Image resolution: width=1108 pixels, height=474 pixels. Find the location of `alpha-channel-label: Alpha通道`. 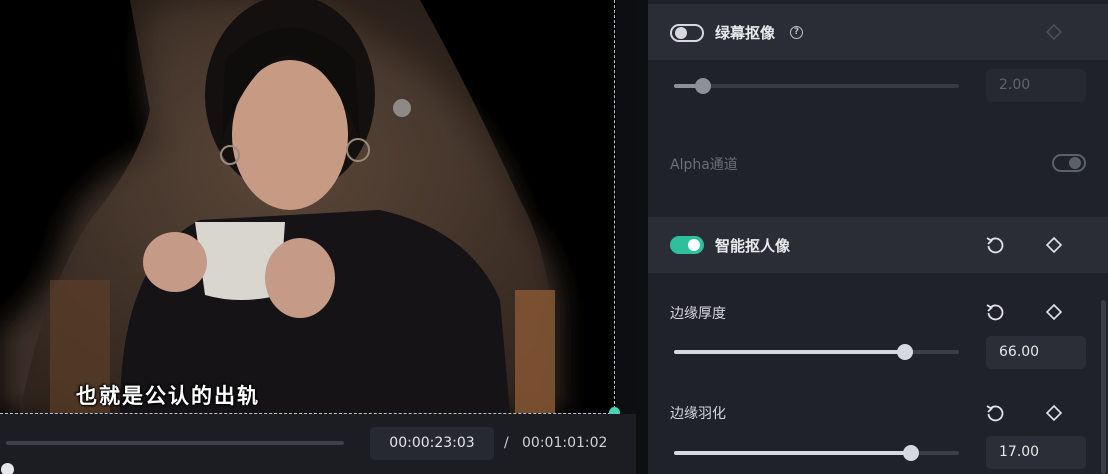

alpha-channel-label: Alpha通道 is located at coordinates (704, 165).